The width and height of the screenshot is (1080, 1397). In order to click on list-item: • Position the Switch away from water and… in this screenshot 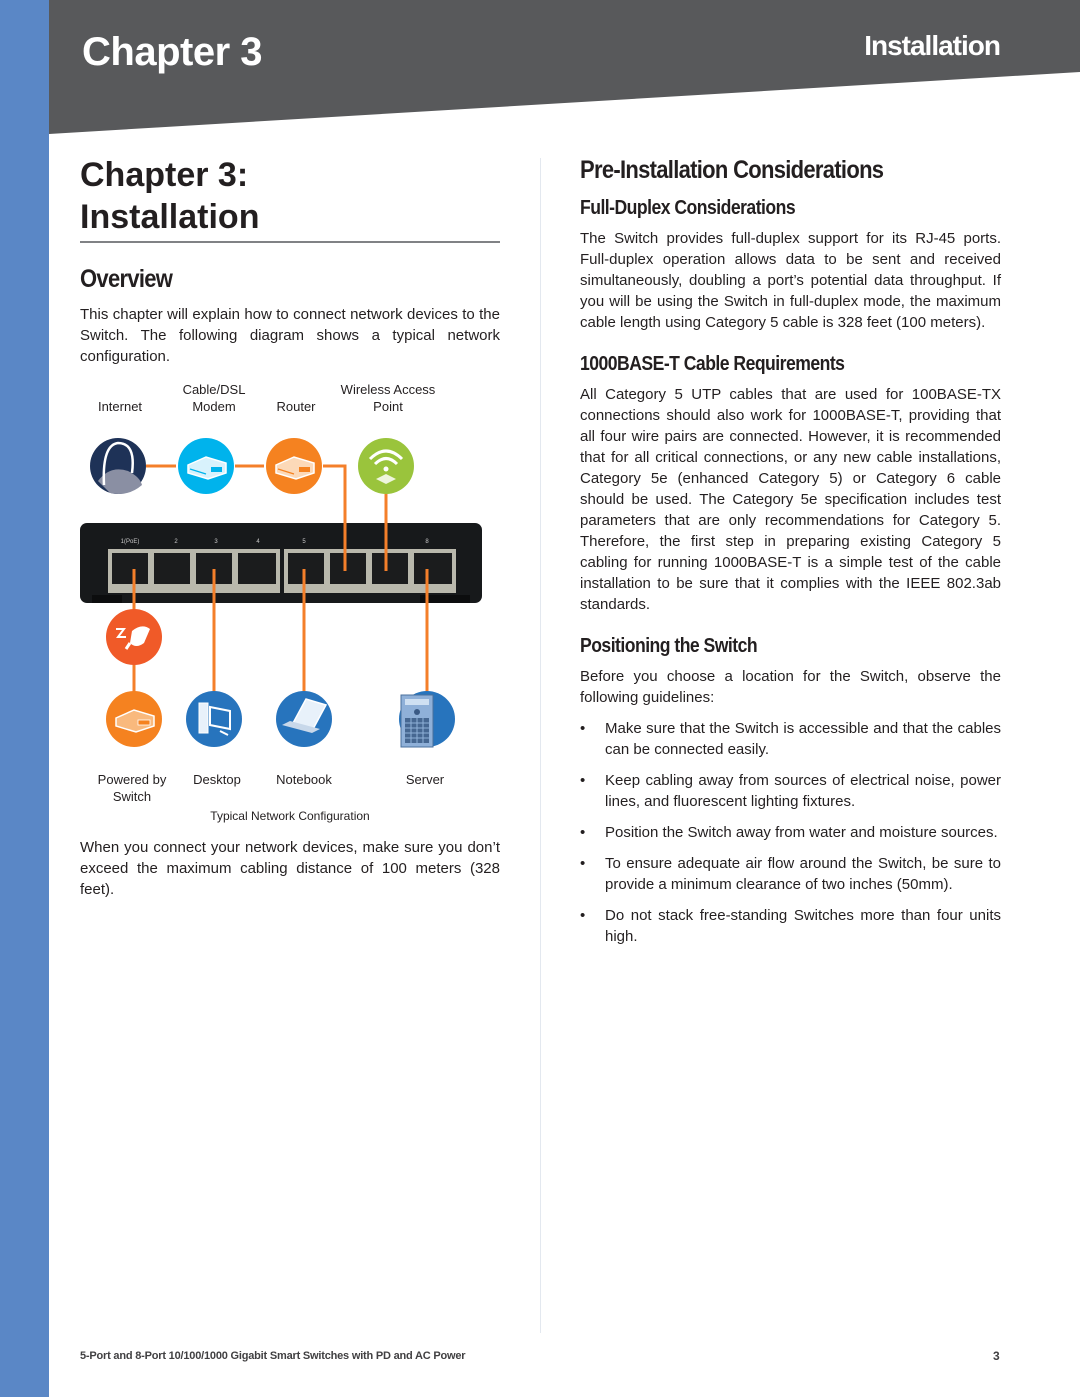, I will do `click(789, 832)`.